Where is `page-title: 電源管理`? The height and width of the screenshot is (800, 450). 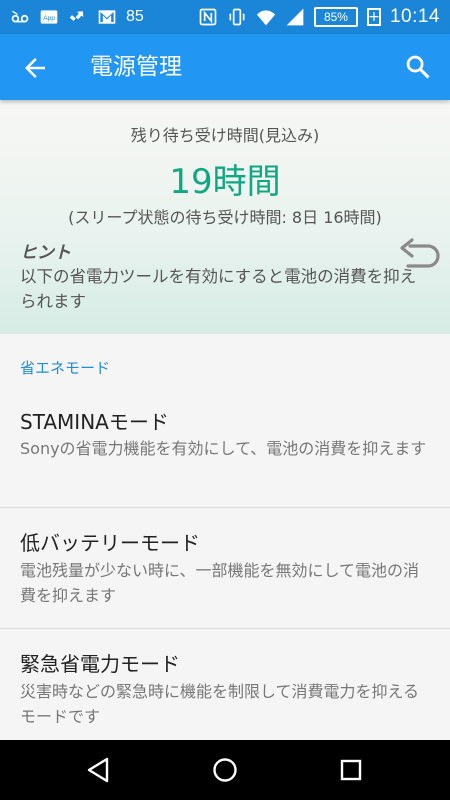
page-title: 電源管理 is located at coordinates (136, 67).